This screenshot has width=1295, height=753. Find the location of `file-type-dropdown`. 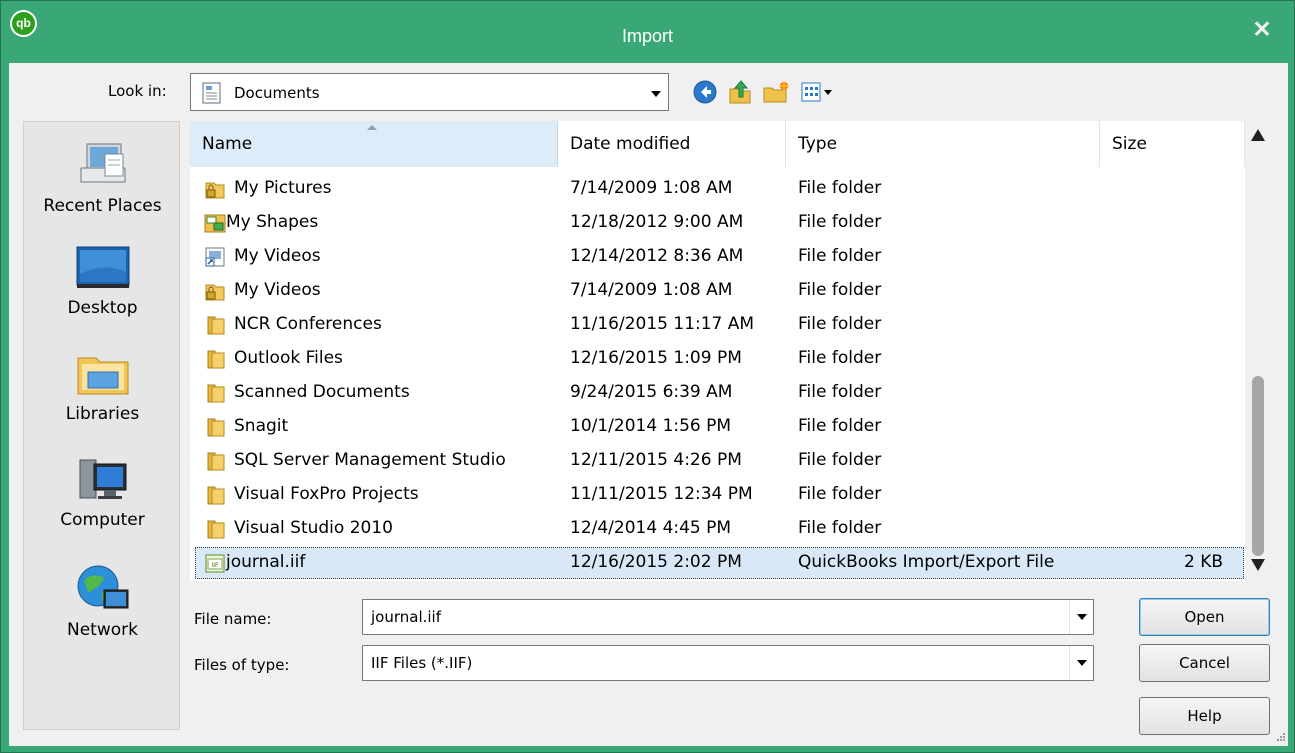

file-type-dropdown is located at coordinates (1081, 663).